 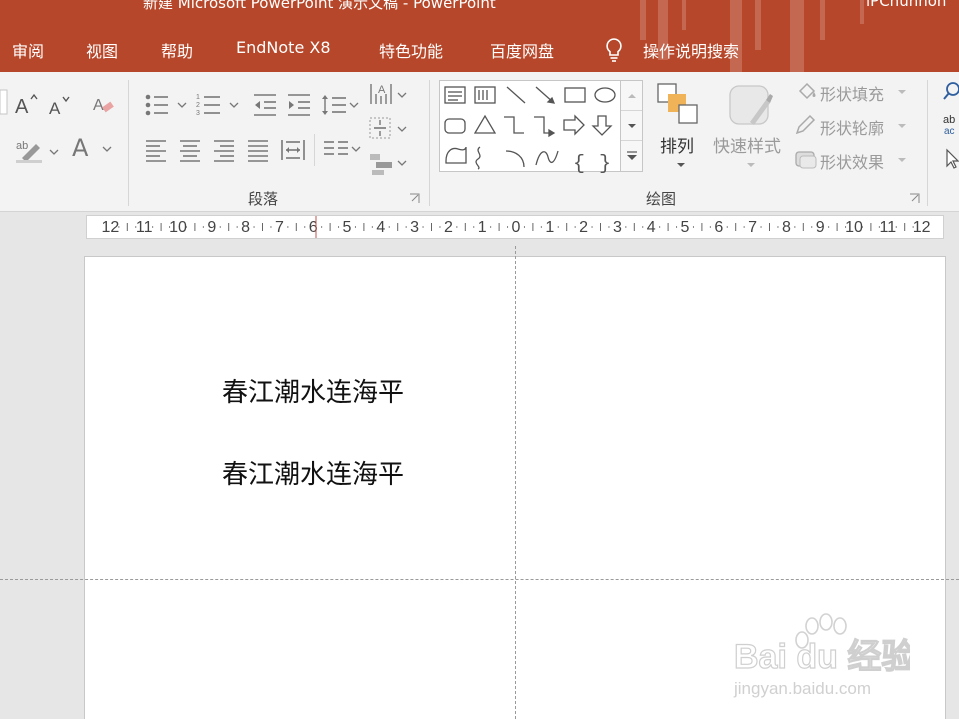 I want to click on quick-styles-label: 快速样式, so click(x=747, y=144).